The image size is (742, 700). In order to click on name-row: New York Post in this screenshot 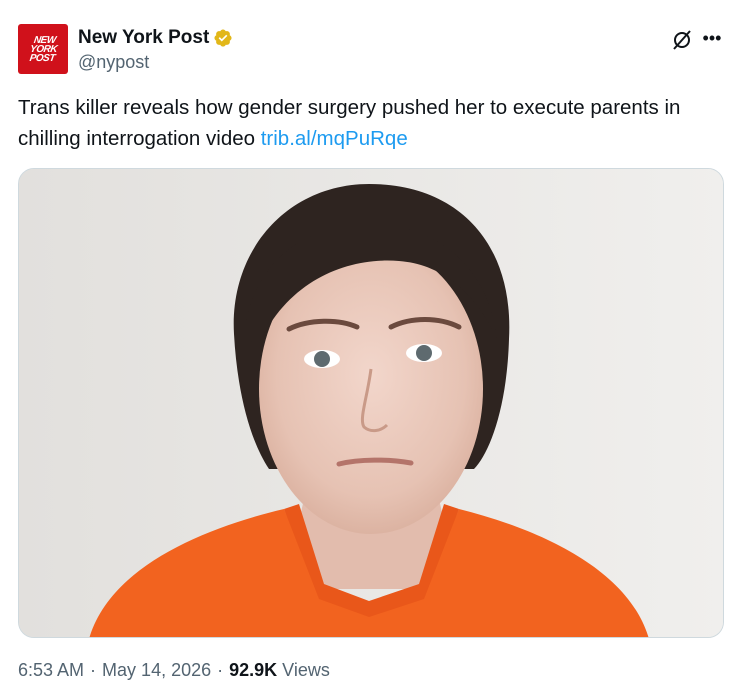, I will do `click(155, 38)`.